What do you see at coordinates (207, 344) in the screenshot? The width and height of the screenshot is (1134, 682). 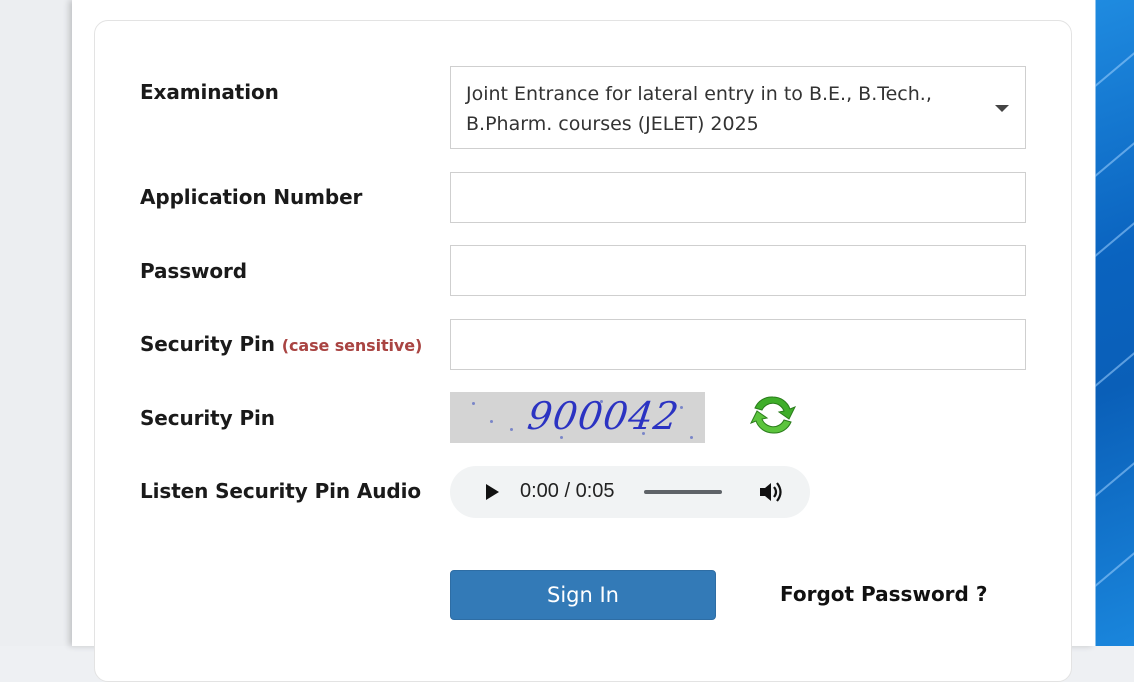 I see `security-pin-label-text: Security Pin` at bounding box center [207, 344].